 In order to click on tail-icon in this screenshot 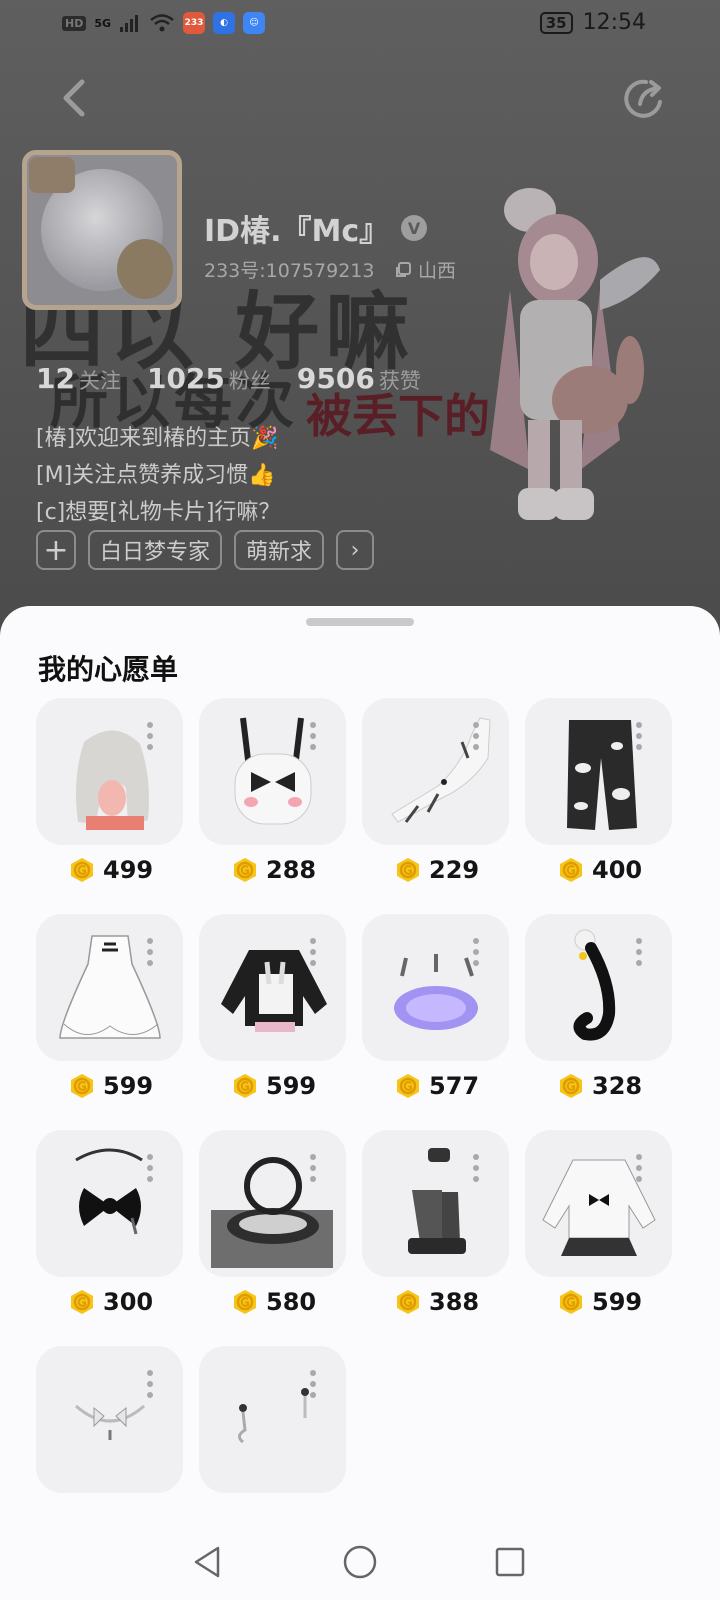, I will do `click(594, 985)`.